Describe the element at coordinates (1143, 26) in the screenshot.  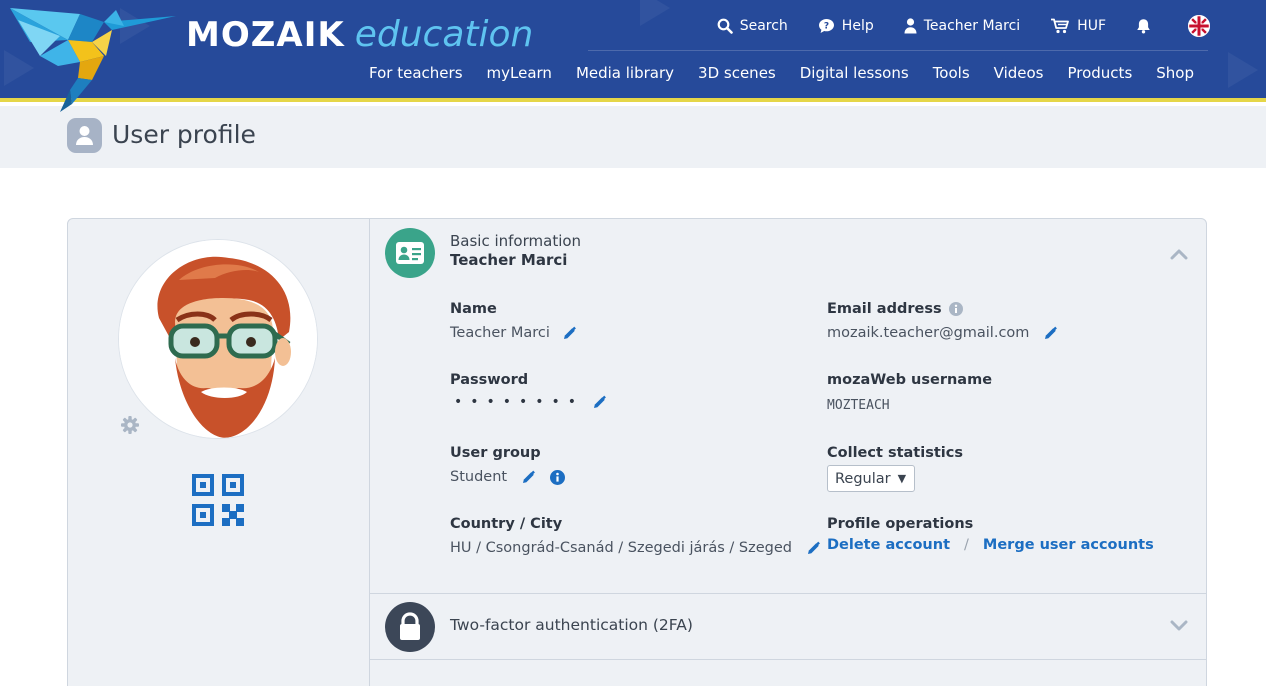
I see `bell-icon` at that location.